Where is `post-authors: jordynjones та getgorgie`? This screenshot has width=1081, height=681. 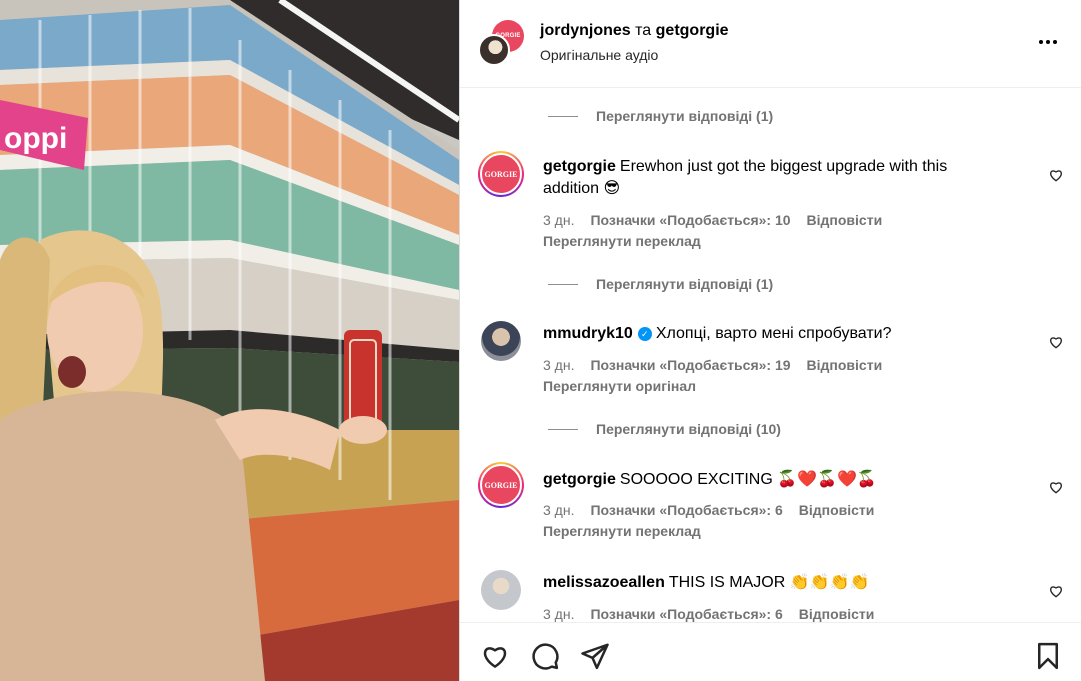
post-authors: jordynjones та getgorgie is located at coordinates (634, 31).